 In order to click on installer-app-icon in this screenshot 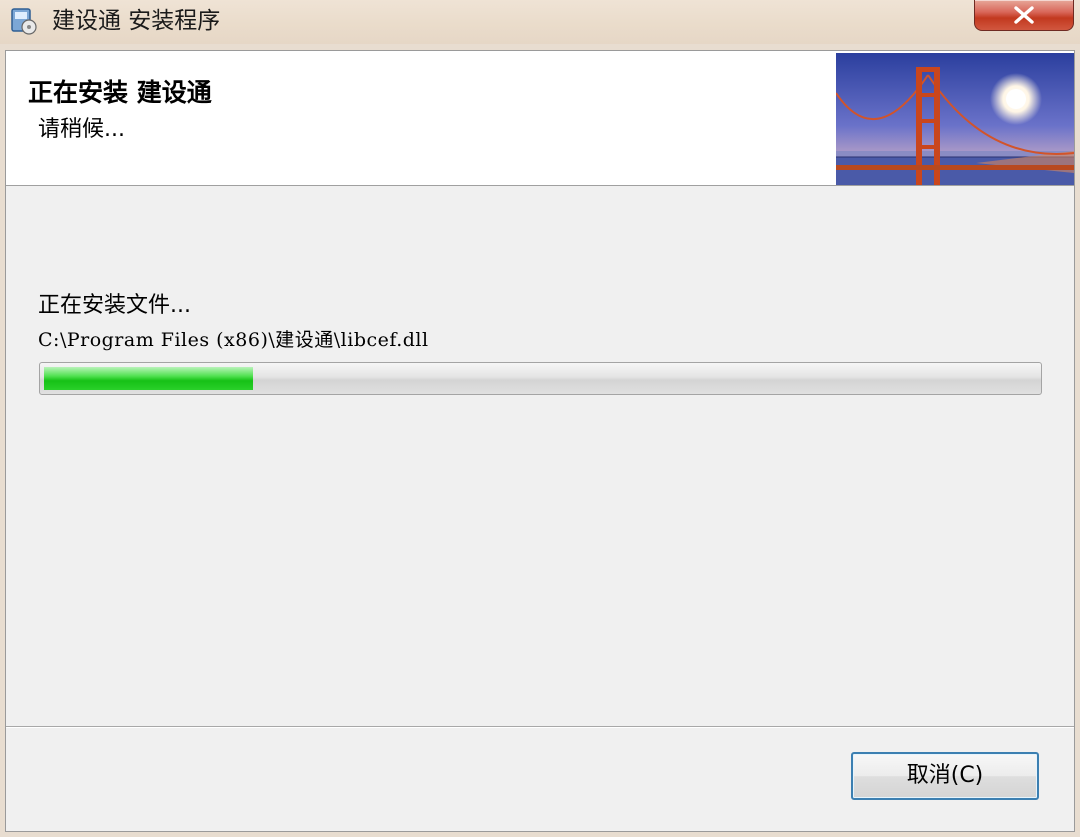, I will do `click(24, 21)`.